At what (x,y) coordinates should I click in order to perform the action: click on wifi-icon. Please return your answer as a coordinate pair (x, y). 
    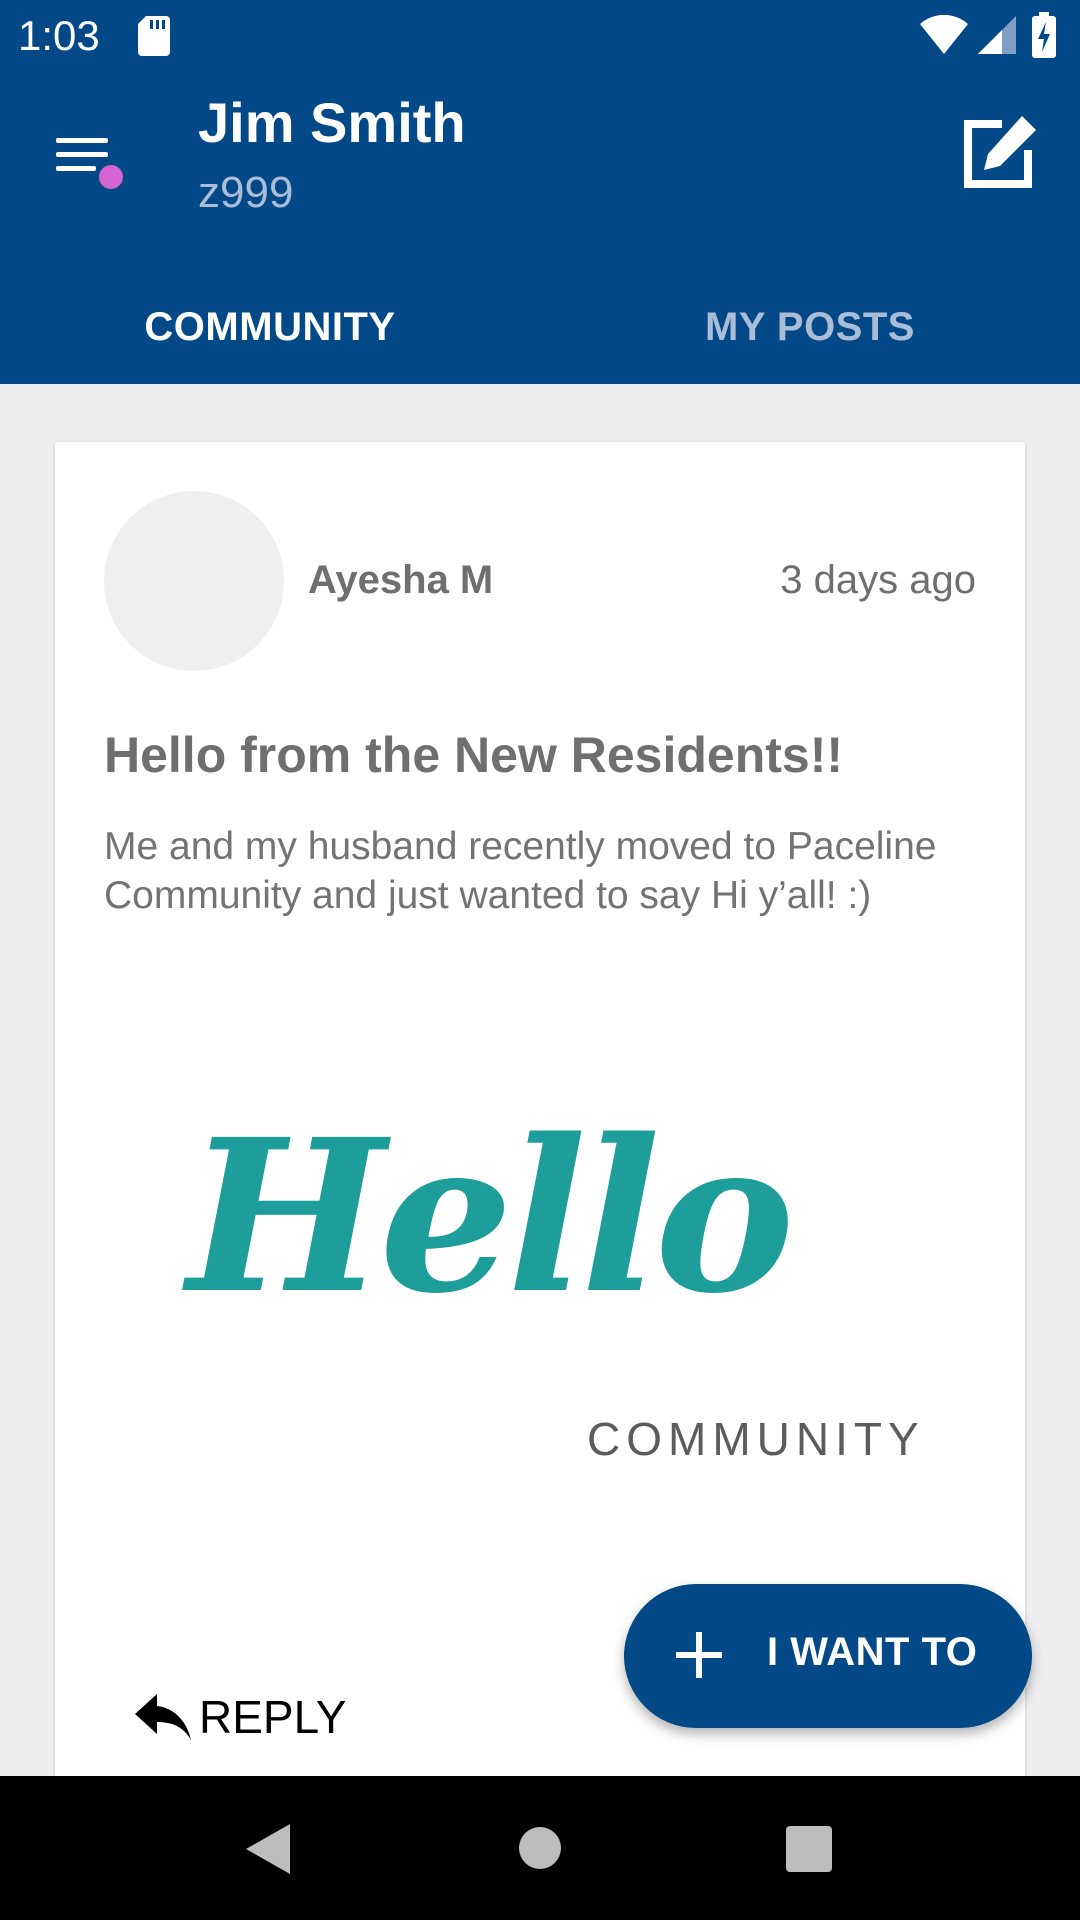
    Looking at the image, I should click on (944, 36).